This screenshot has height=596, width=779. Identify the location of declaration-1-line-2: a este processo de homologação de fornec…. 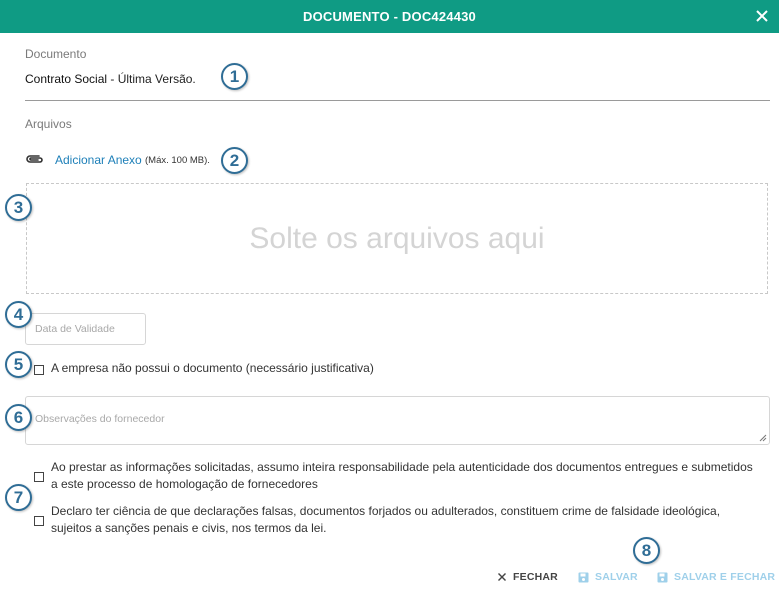
(184, 484).